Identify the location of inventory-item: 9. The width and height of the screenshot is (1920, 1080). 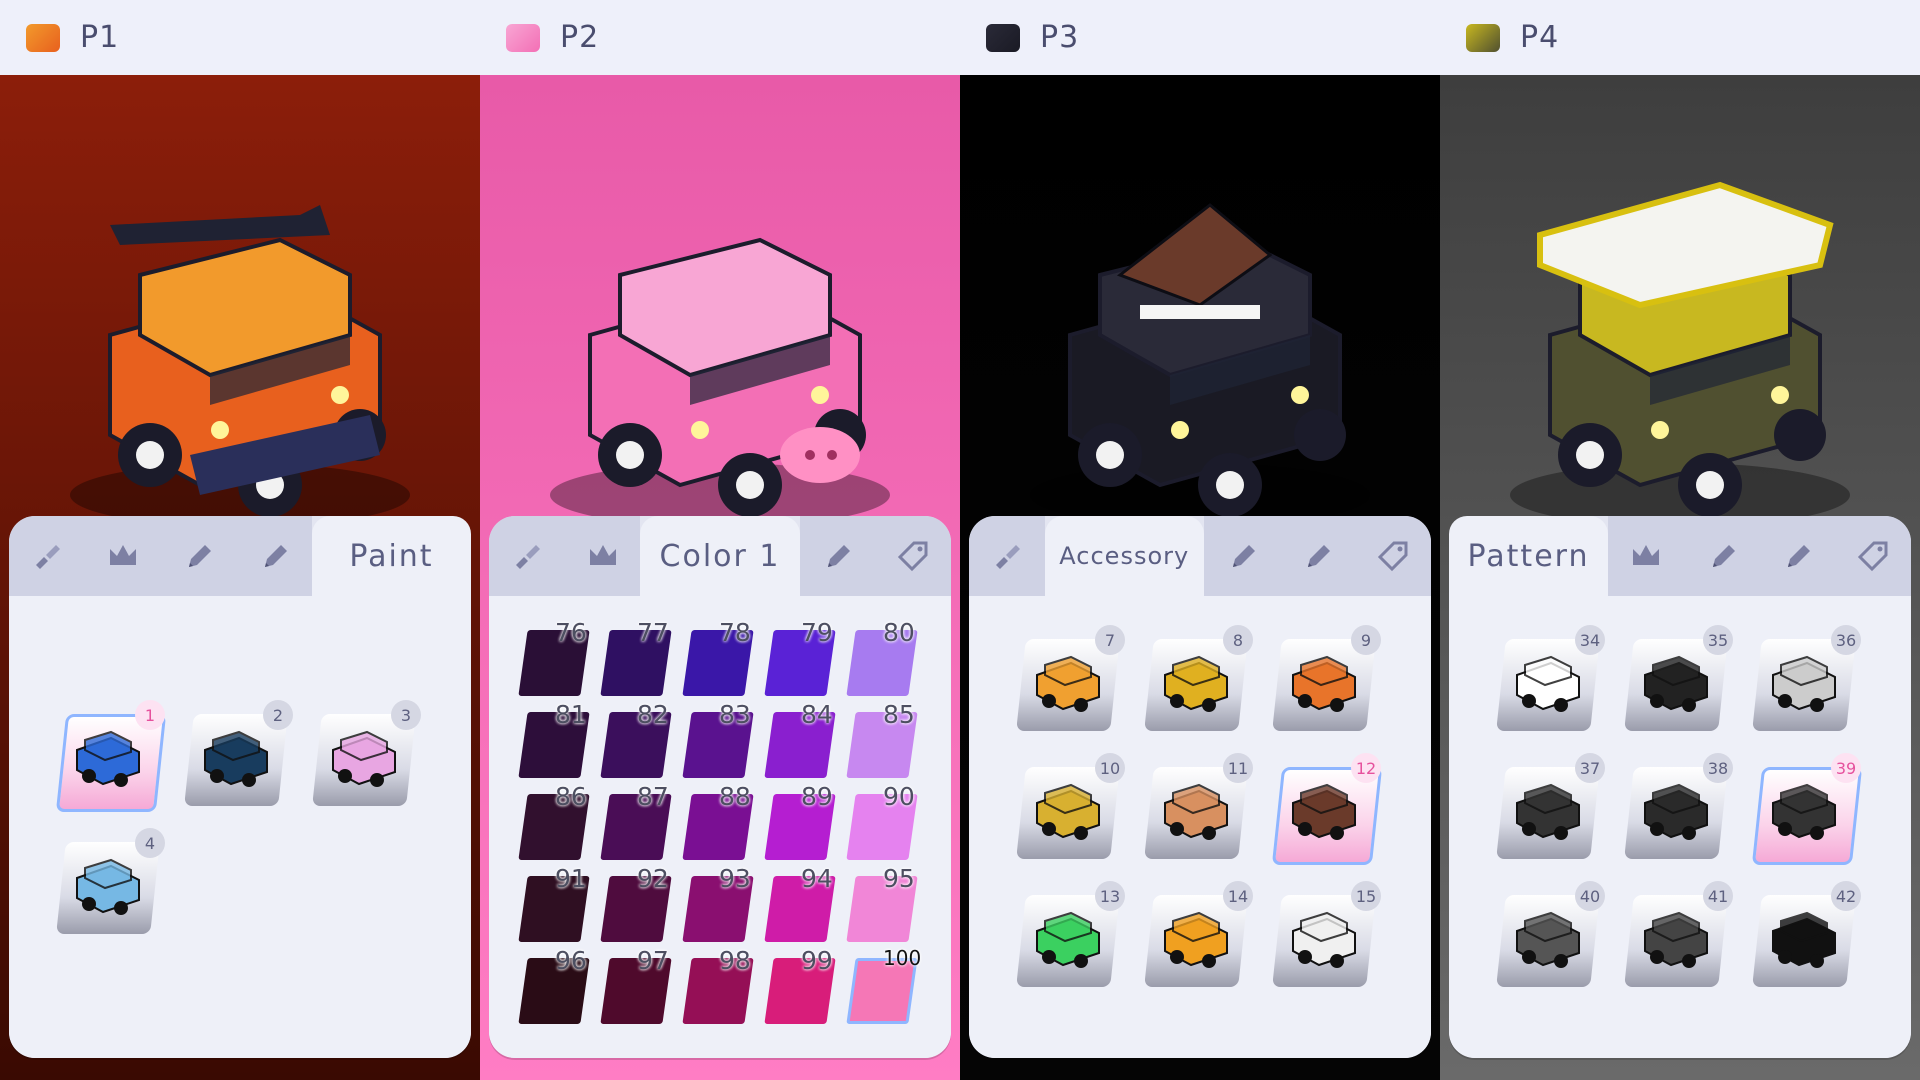
(1326, 678).